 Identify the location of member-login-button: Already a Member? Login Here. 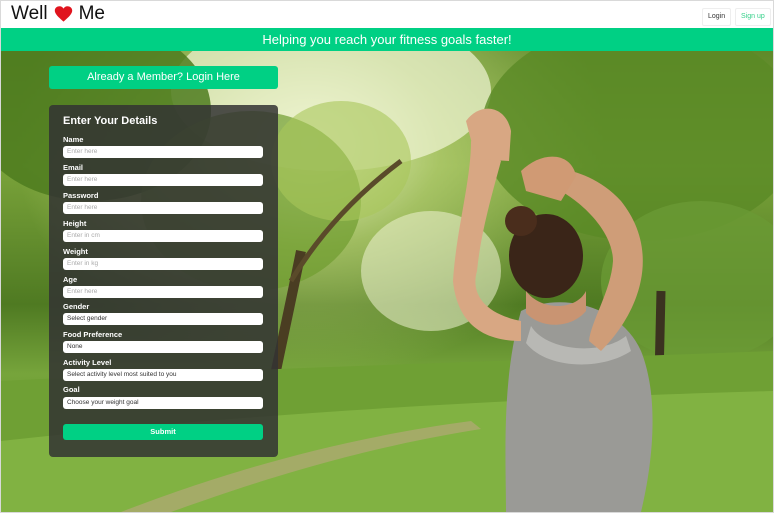
(163, 77).